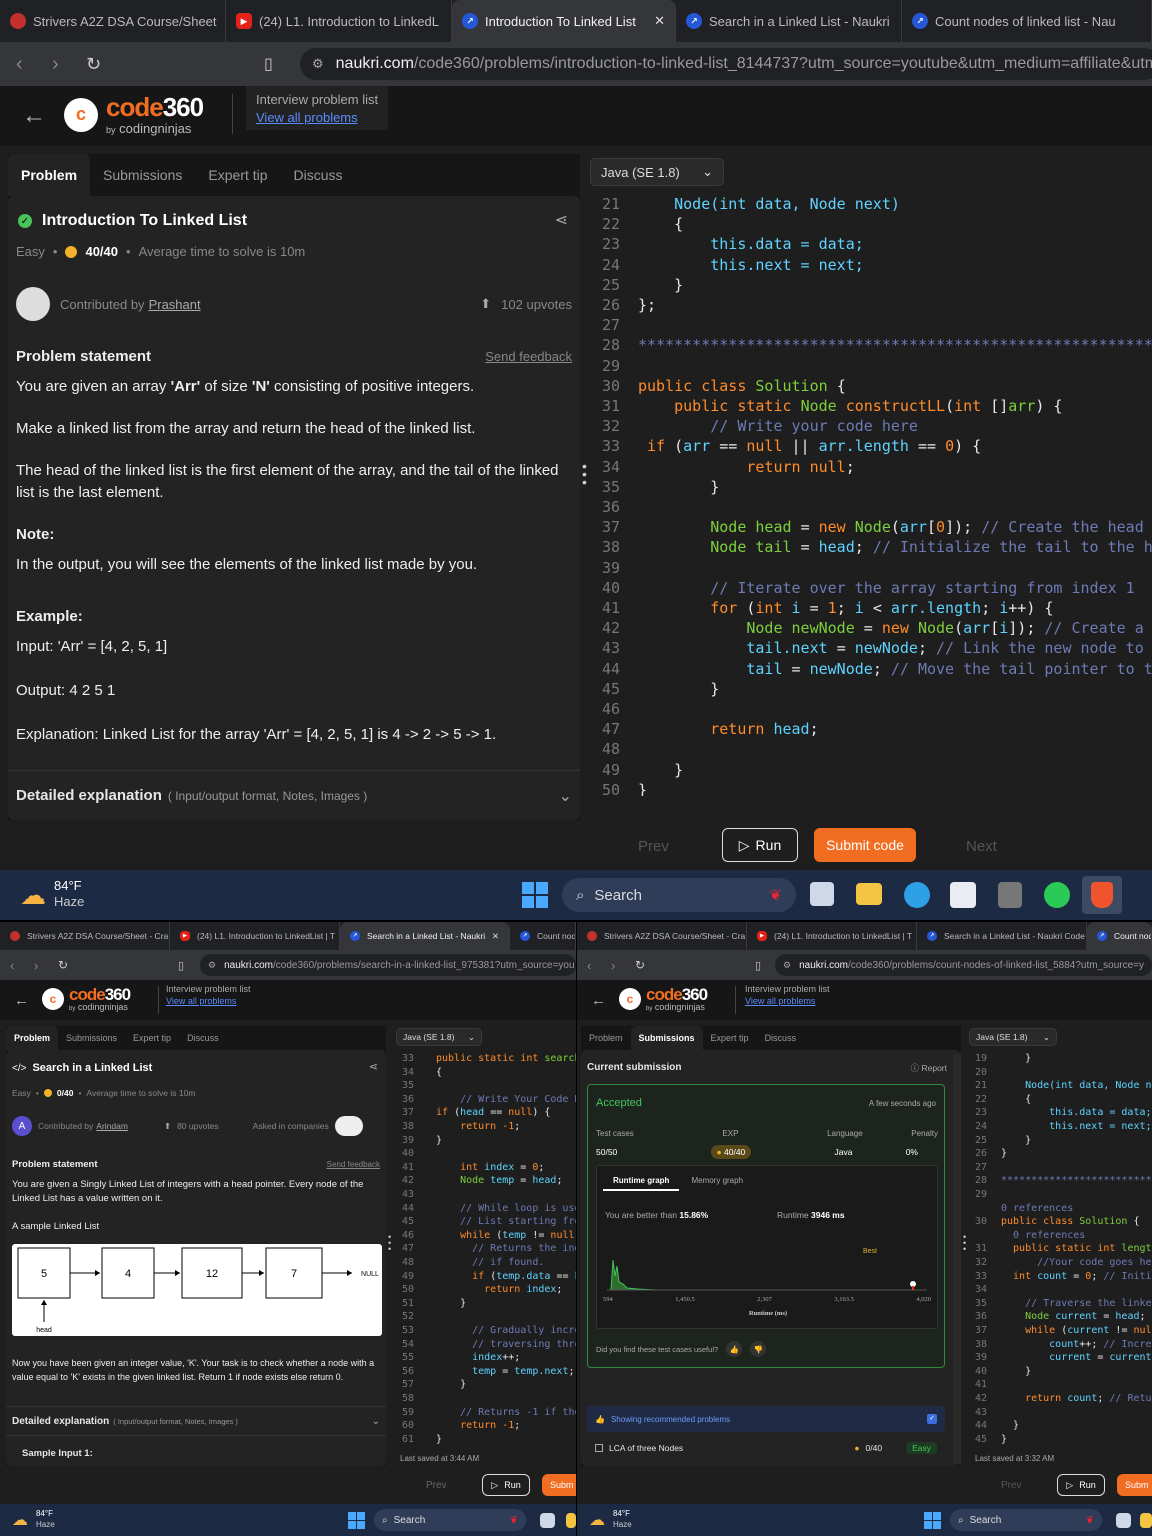 This screenshot has height=1536, width=1152. I want to click on scrollbar, so click(957, 1259).